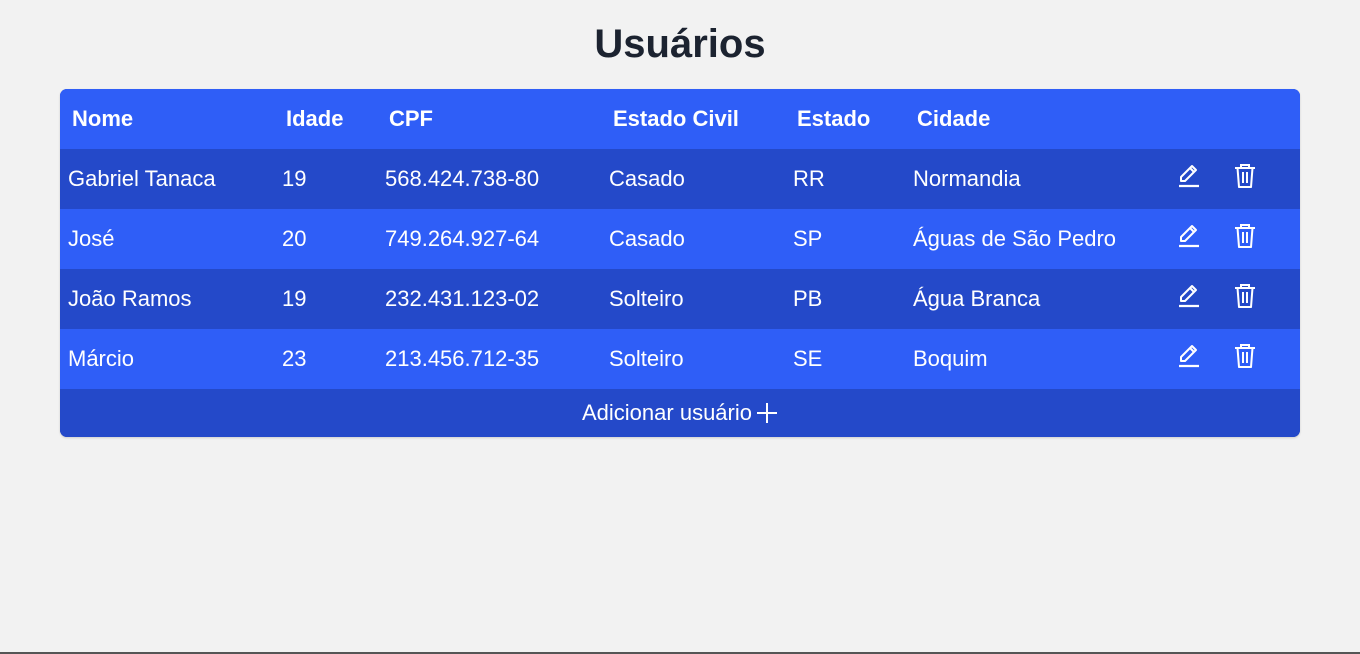 The width and height of the screenshot is (1360, 654). I want to click on cell-cpf: 232.431.123-02, so click(462, 298).